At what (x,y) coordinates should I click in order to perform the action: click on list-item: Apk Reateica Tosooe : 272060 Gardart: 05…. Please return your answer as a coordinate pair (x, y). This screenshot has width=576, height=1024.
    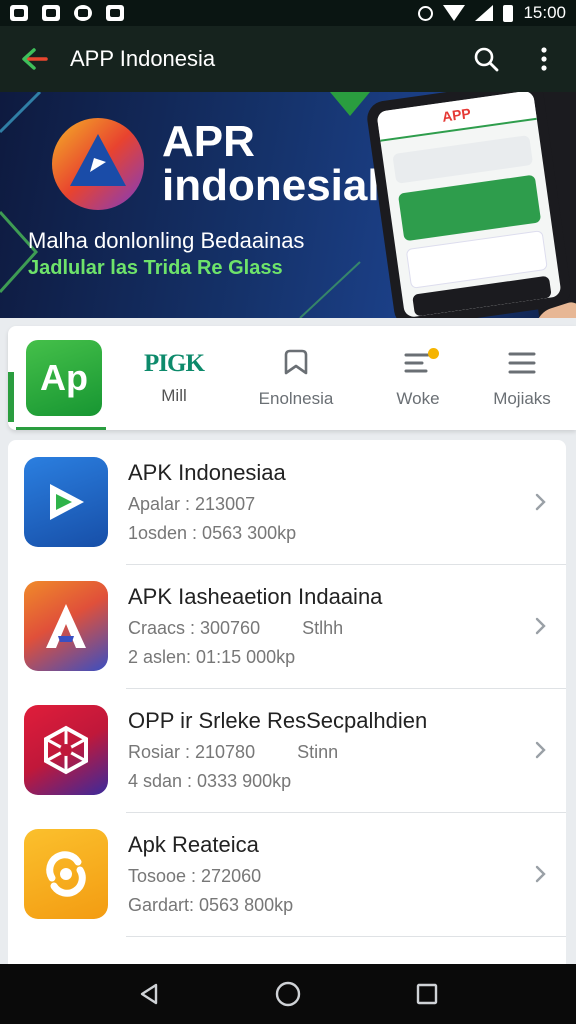
    Looking at the image, I should click on (287, 874).